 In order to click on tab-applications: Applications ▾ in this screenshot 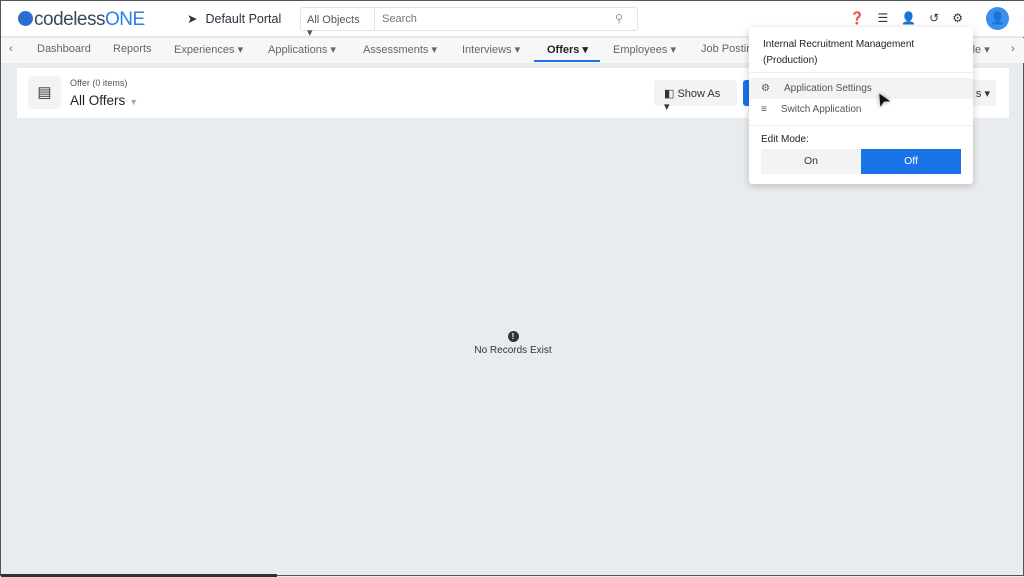, I will do `click(302, 49)`.